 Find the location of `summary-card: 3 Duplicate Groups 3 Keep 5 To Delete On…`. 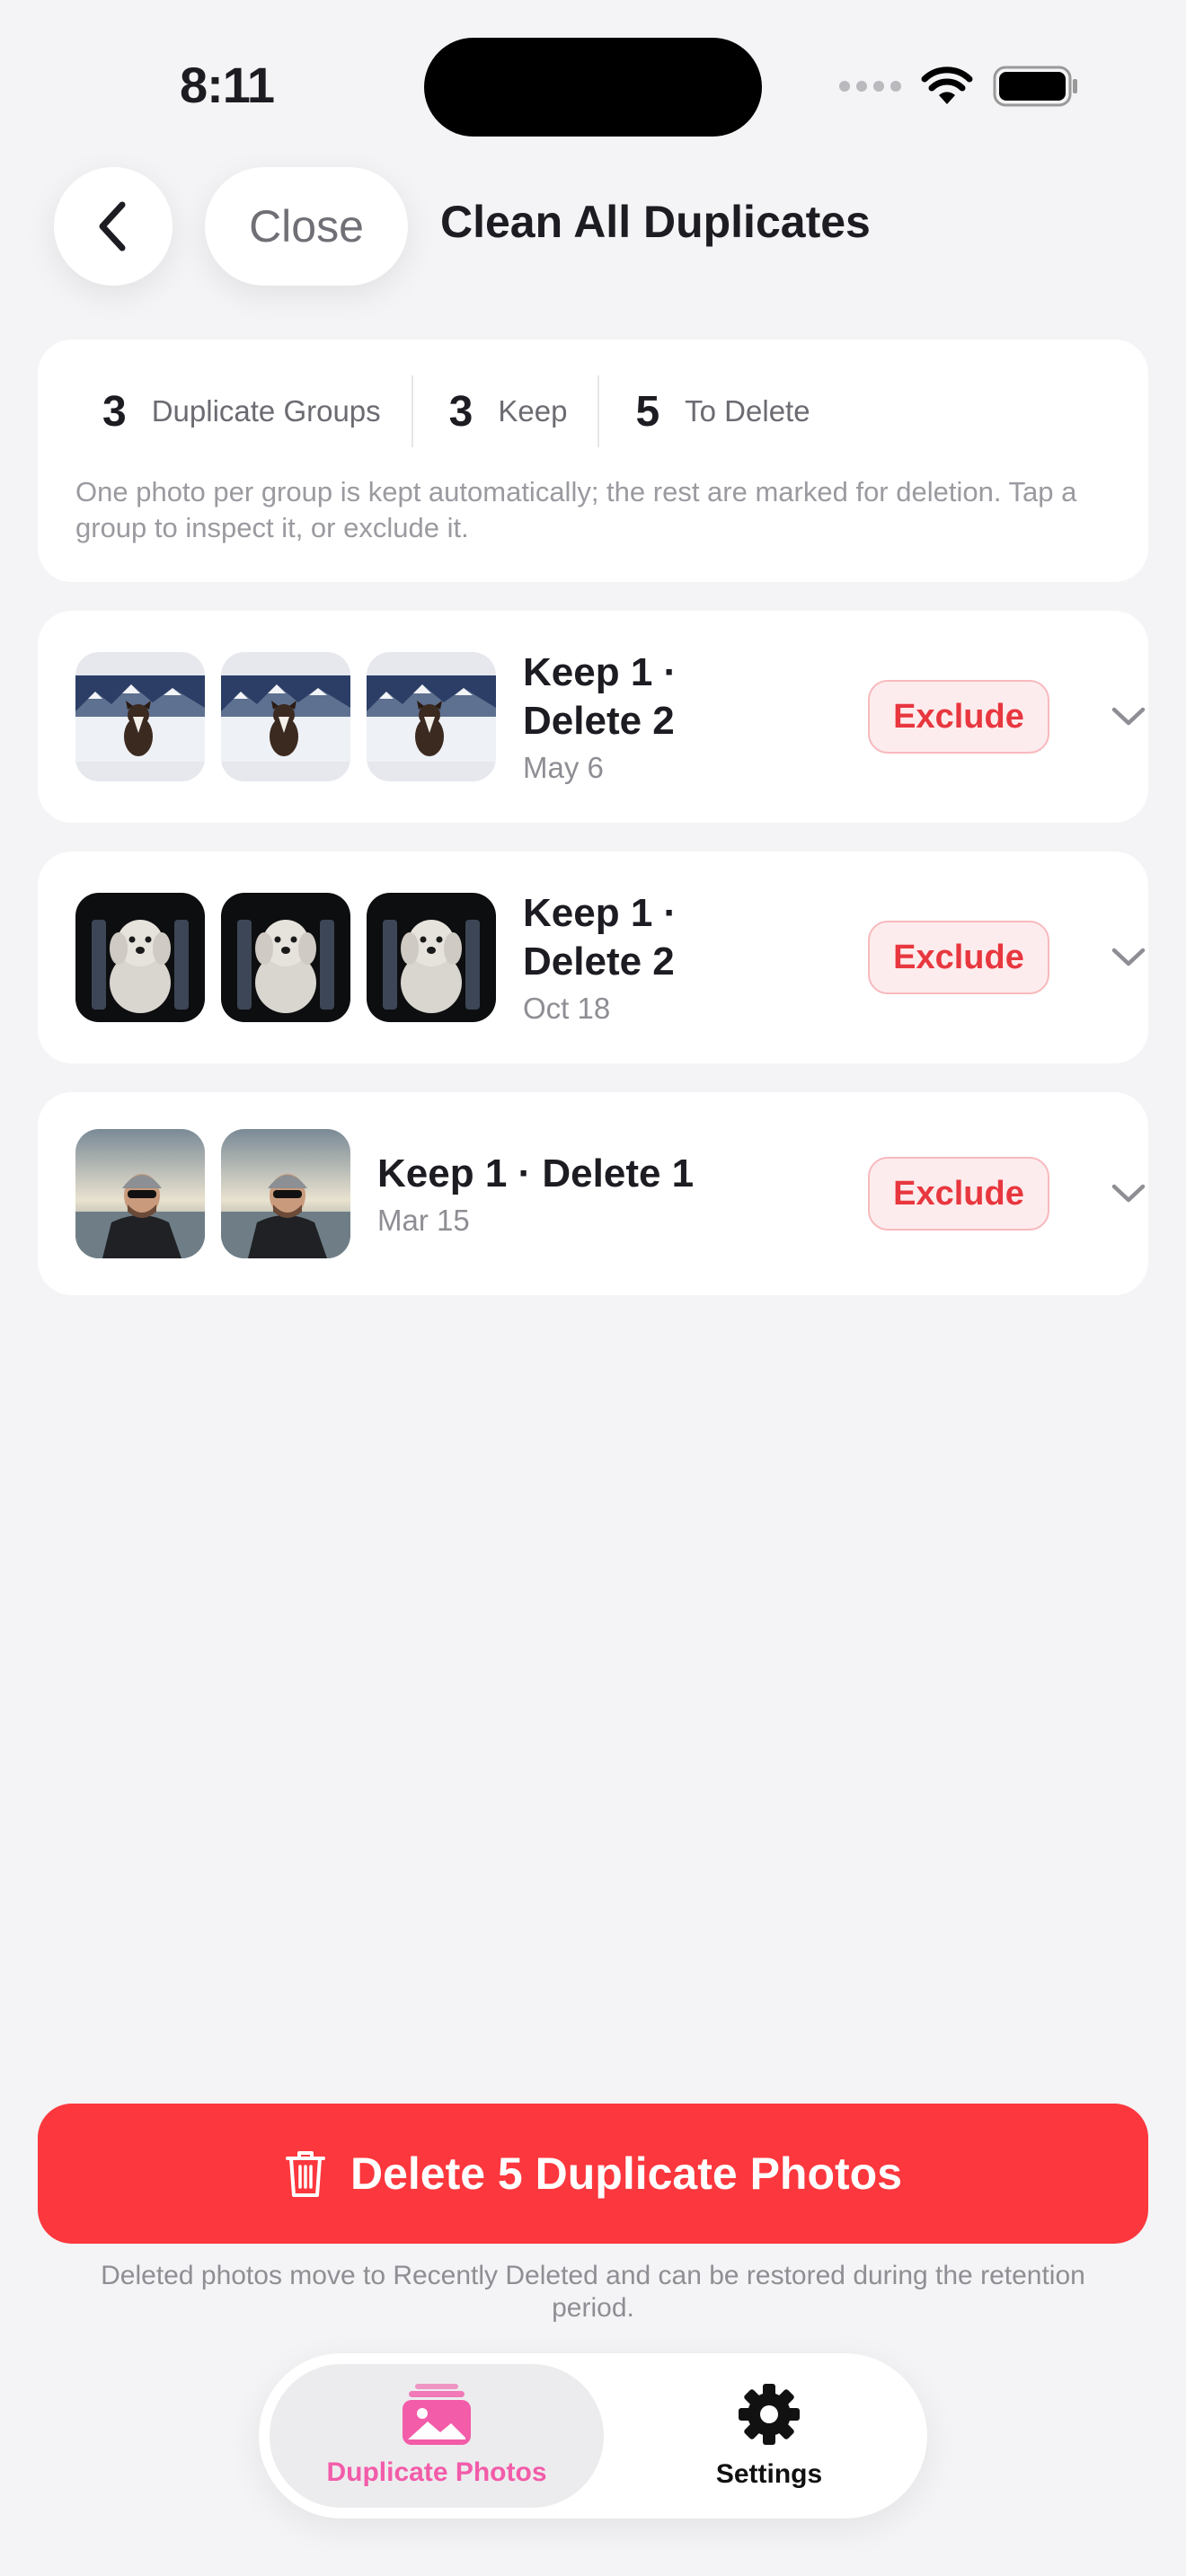

summary-card: 3 Duplicate Groups 3 Keep 5 To Delete On… is located at coordinates (593, 461).